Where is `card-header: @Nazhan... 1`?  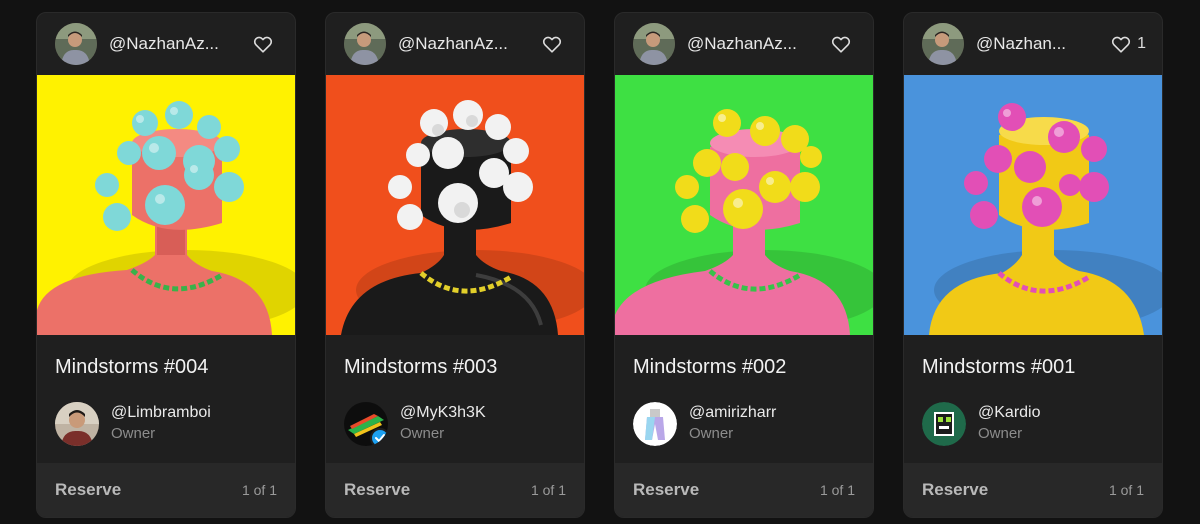 card-header: @Nazhan... 1 is located at coordinates (1033, 44).